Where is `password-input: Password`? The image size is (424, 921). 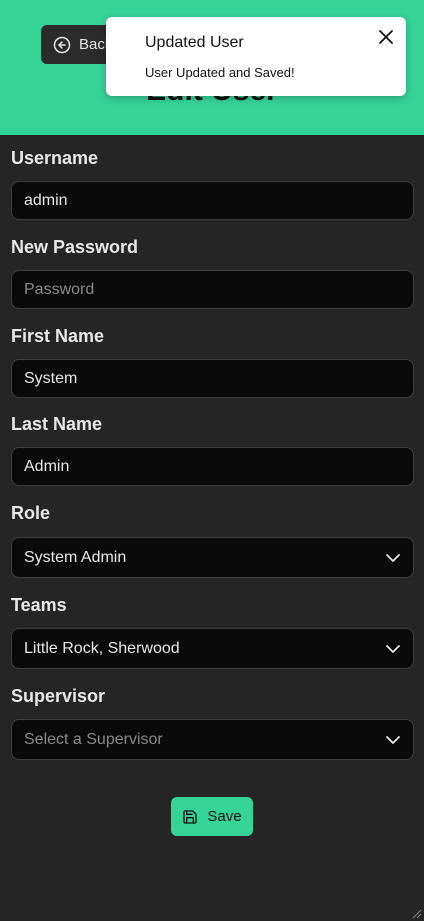
password-input: Password is located at coordinates (212, 289).